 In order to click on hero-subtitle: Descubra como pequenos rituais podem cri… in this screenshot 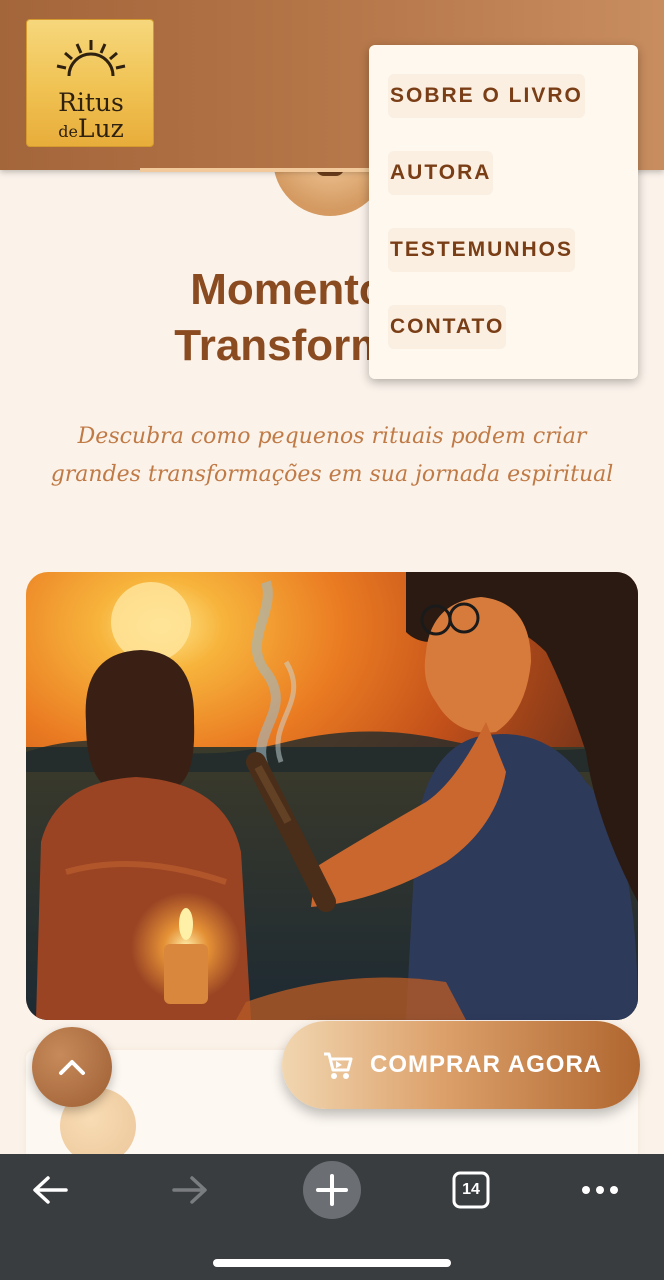, I will do `click(332, 456)`.